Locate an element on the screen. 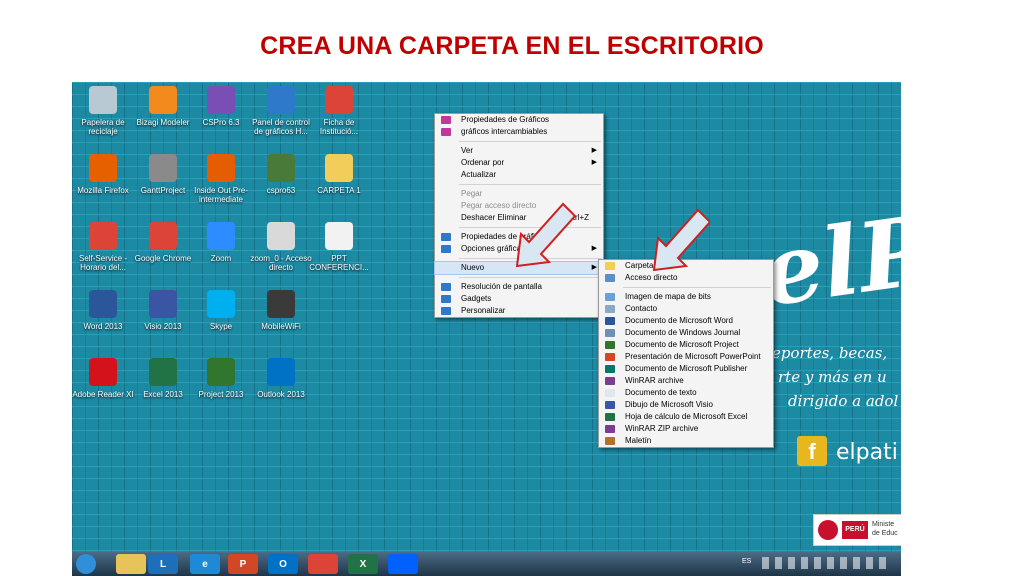 This screenshot has width=1024, height=576. desktop-icon: Project 2013 is located at coordinates (221, 378).